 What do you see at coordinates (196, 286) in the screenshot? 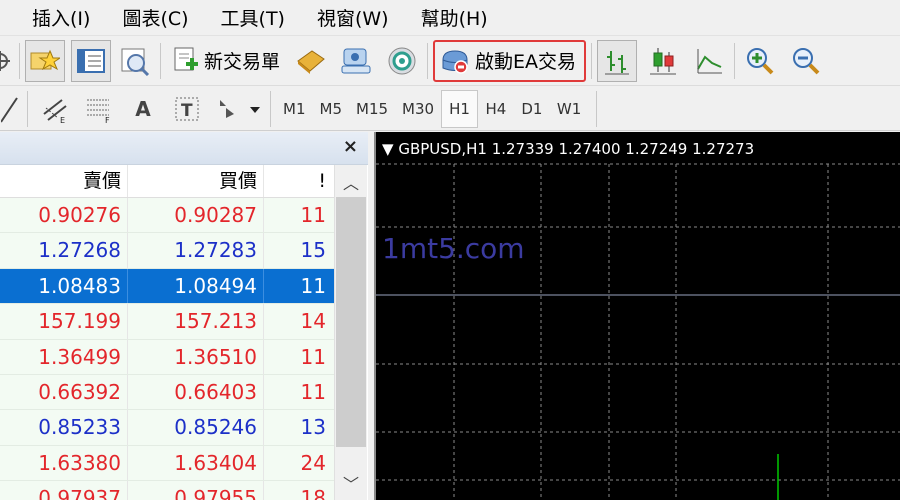
I see `ask-cell: 1.08494` at bounding box center [196, 286].